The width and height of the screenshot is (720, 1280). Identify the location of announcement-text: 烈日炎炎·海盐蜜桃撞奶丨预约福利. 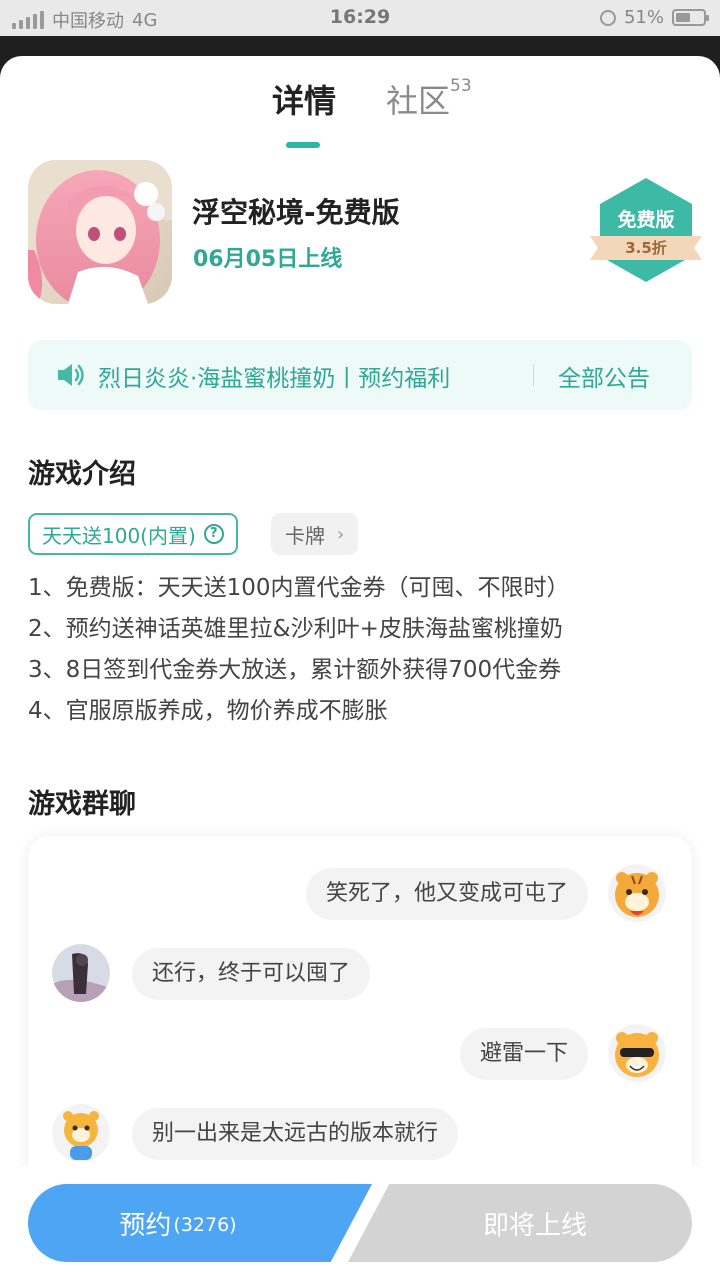
(274, 376).